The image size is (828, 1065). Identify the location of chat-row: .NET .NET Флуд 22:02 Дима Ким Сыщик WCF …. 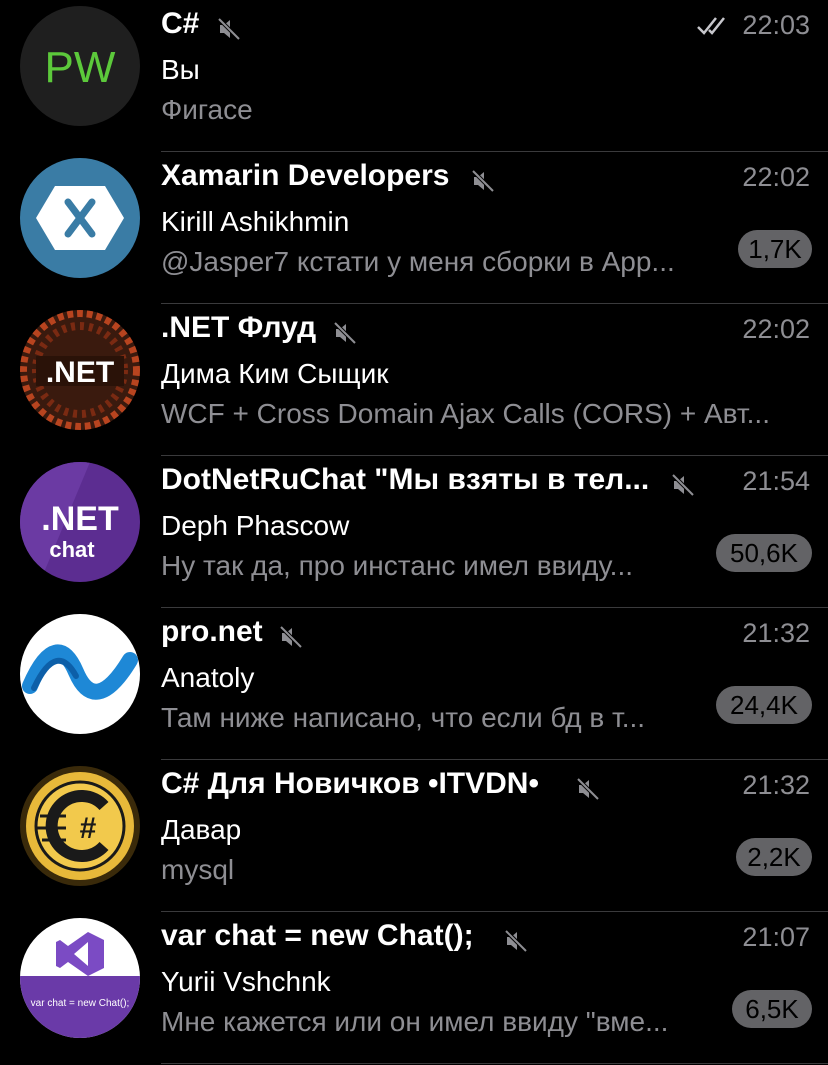
(414, 380).